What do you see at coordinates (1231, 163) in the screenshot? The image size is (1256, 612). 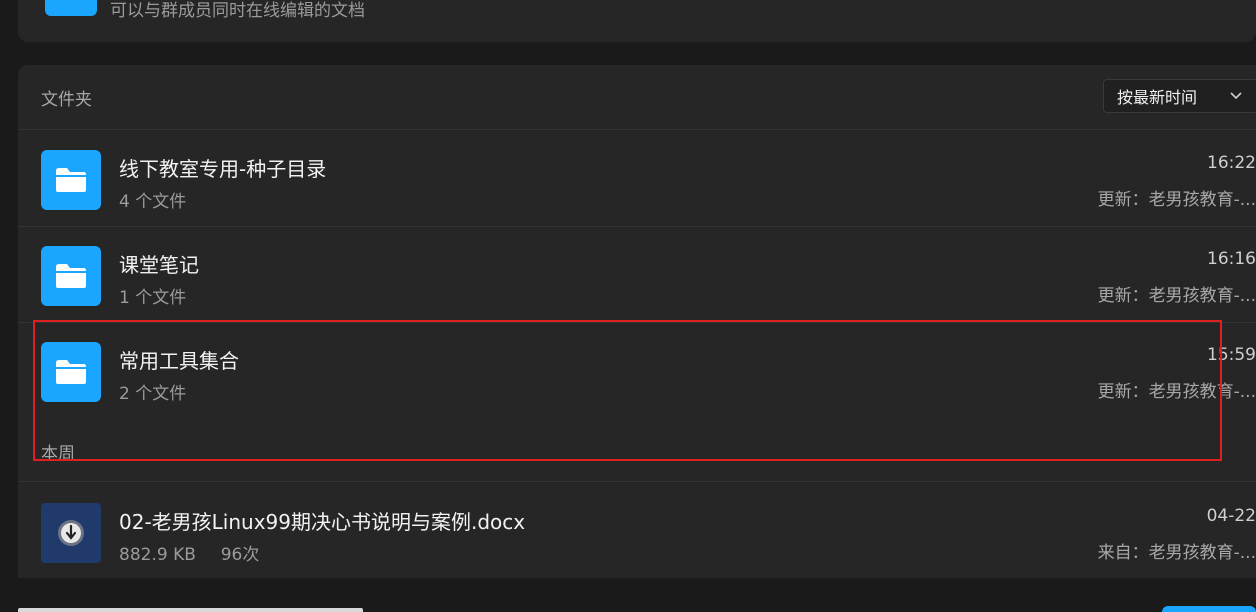 I see `folder-time: 16:22` at bounding box center [1231, 163].